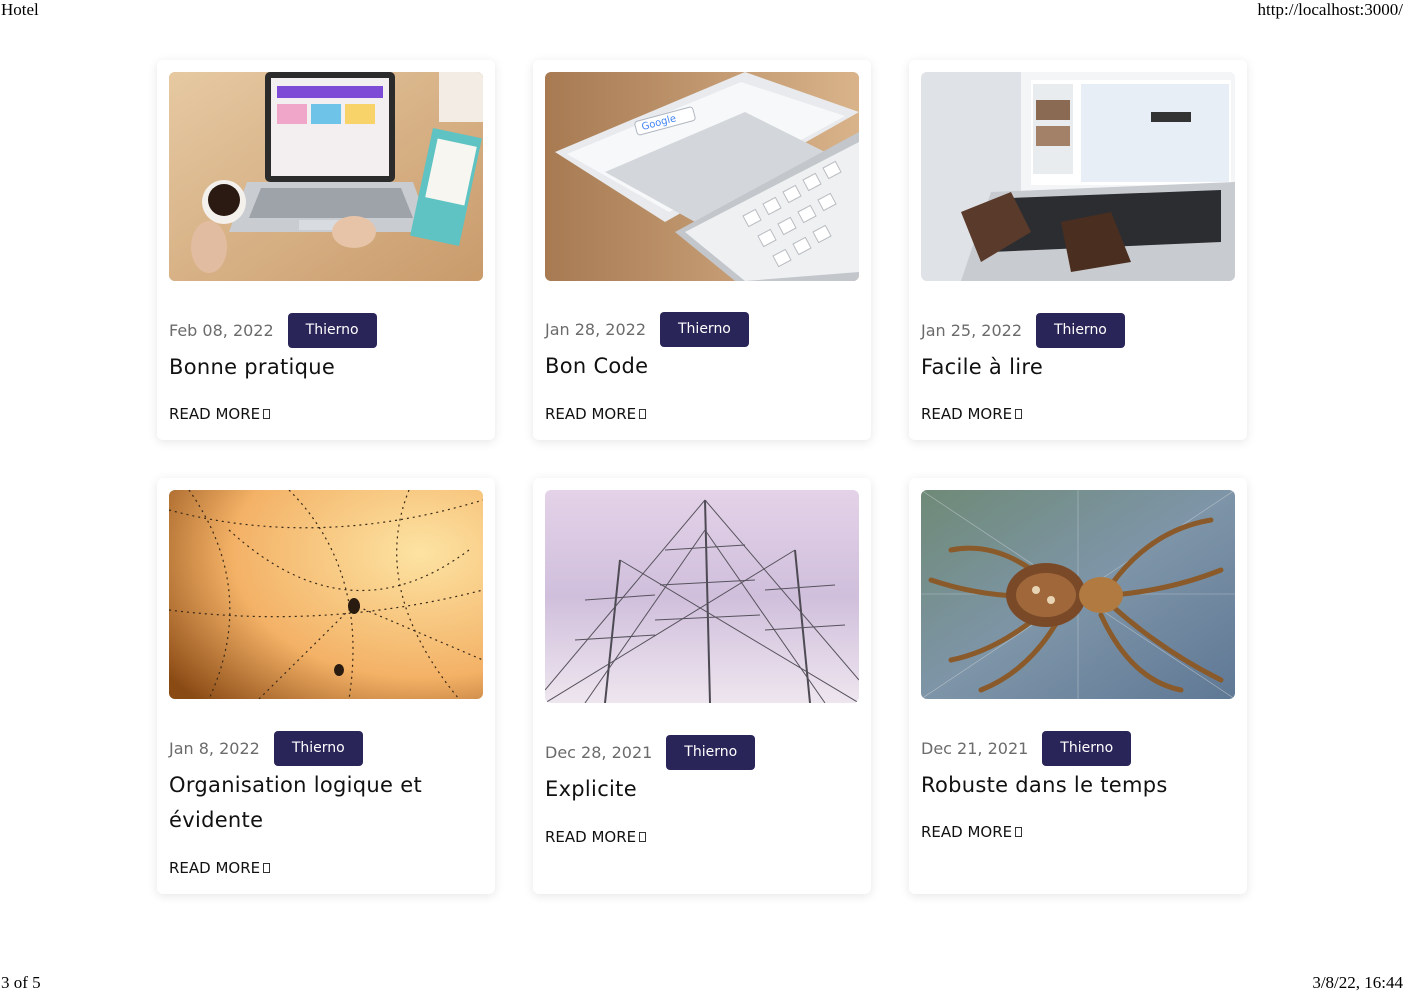 This screenshot has height=993, width=1403. What do you see at coordinates (21, 982) in the screenshot?
I see `print-page-number: 3 of 5` at bounding box center [21, 982].